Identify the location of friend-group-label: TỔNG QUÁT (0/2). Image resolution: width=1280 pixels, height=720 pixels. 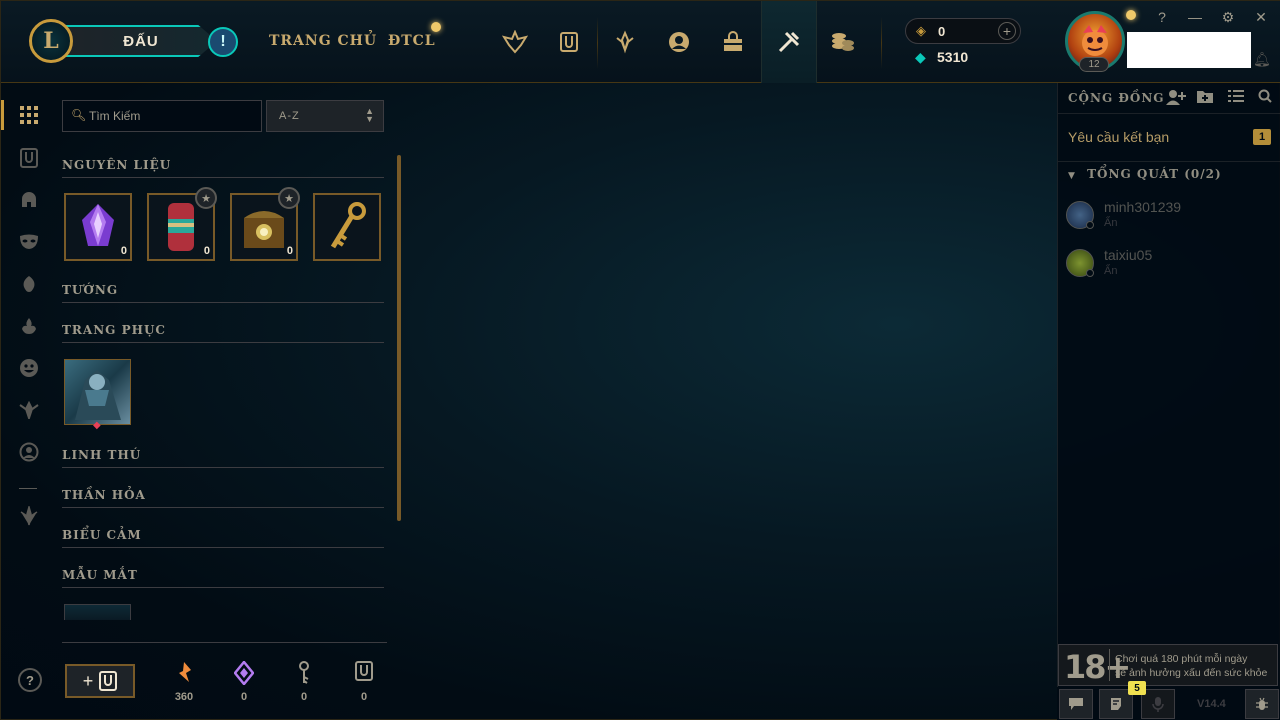
(1154, 174).